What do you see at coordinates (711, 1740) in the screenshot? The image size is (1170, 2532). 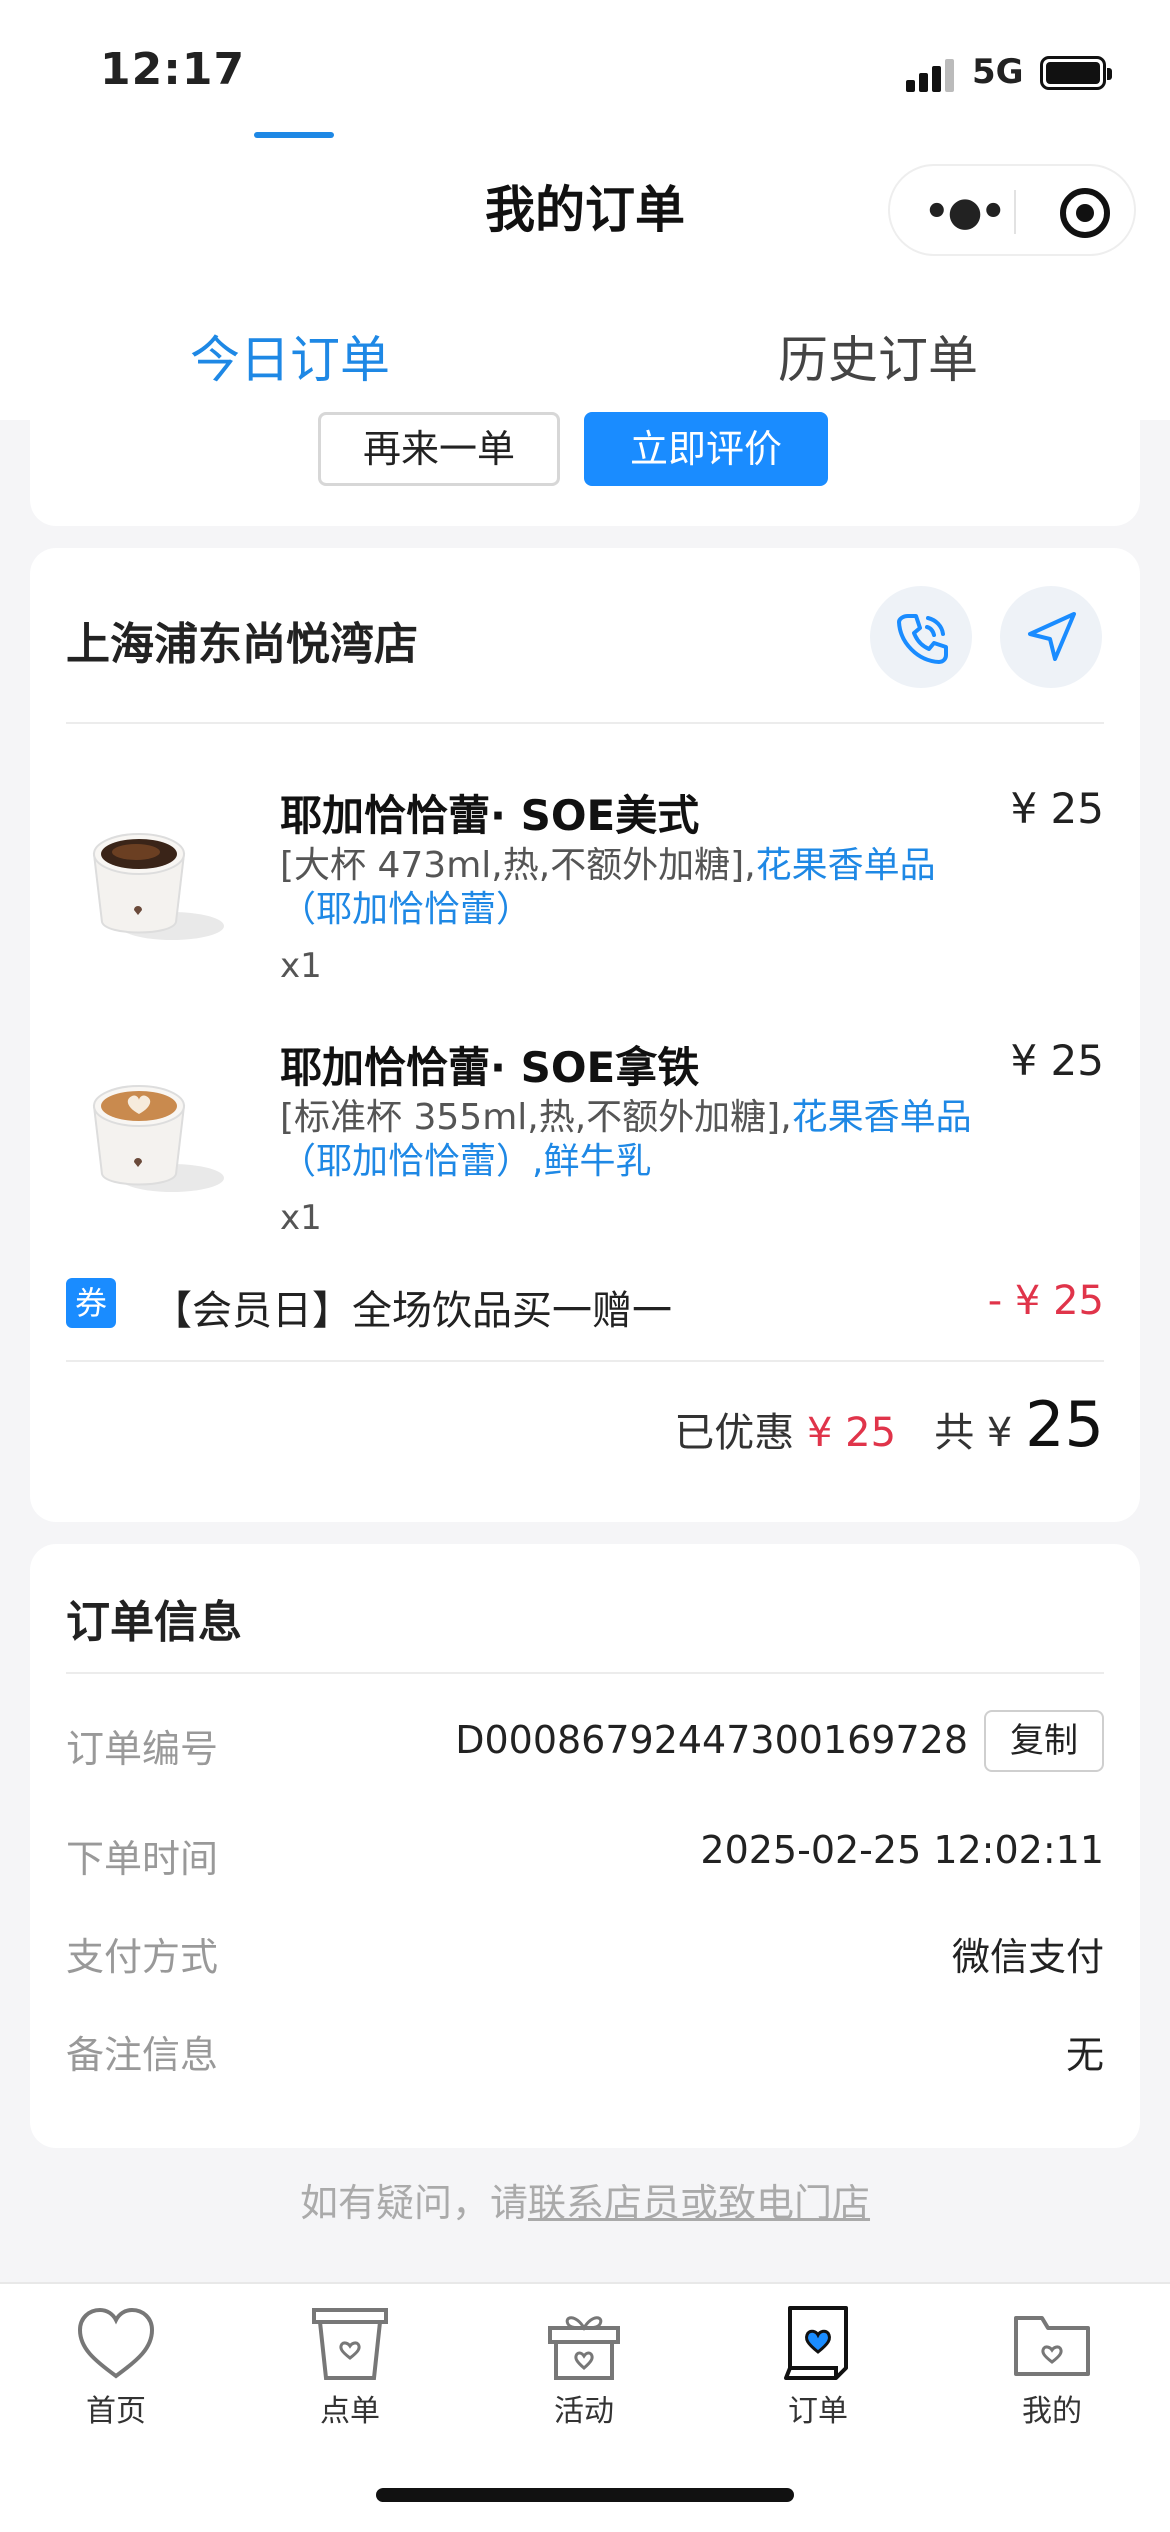 I see `order-number-value: D0008679244730016972​8` at bounding box center [711, 1740].